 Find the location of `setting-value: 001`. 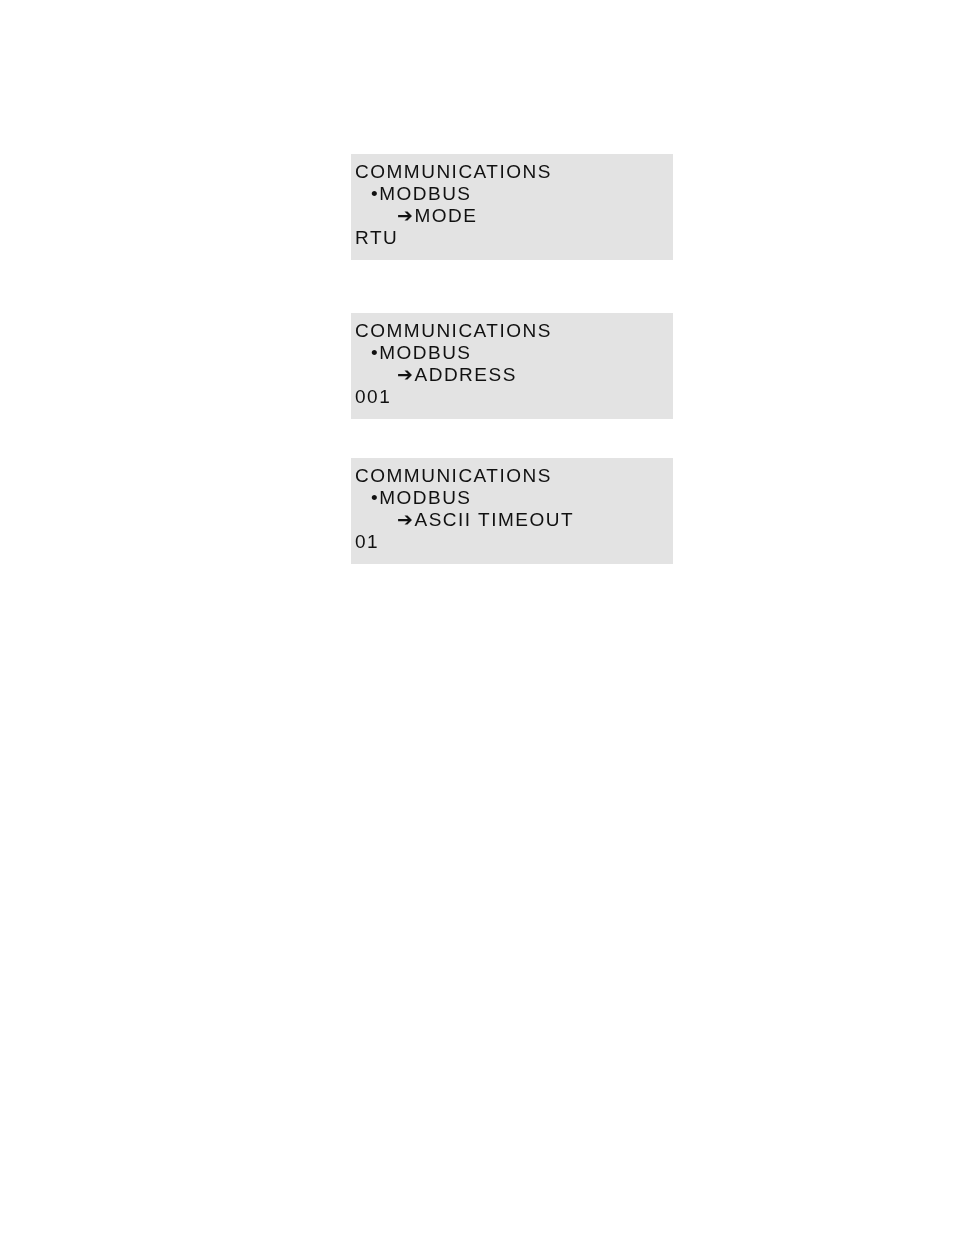

setting-value: 001 is located at coordinates (373, 396).